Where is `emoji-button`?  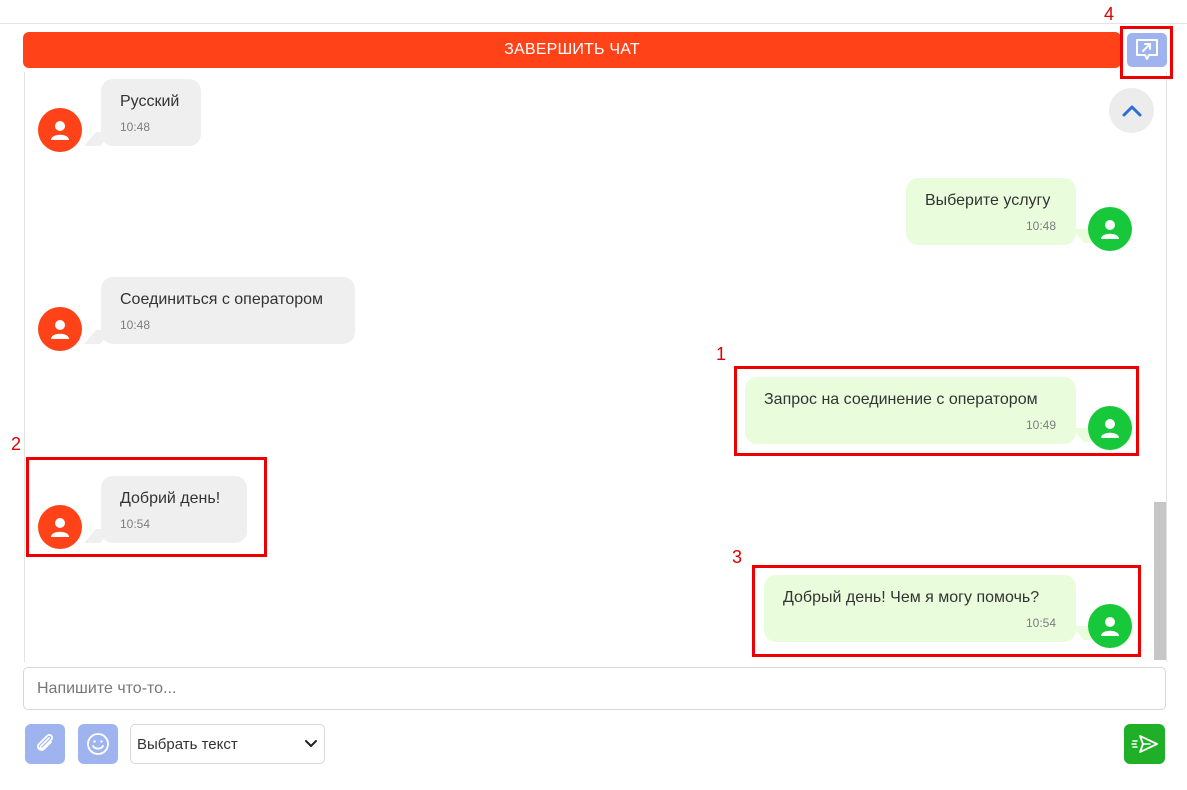 emoji-button is located at coordinates (98, 744).